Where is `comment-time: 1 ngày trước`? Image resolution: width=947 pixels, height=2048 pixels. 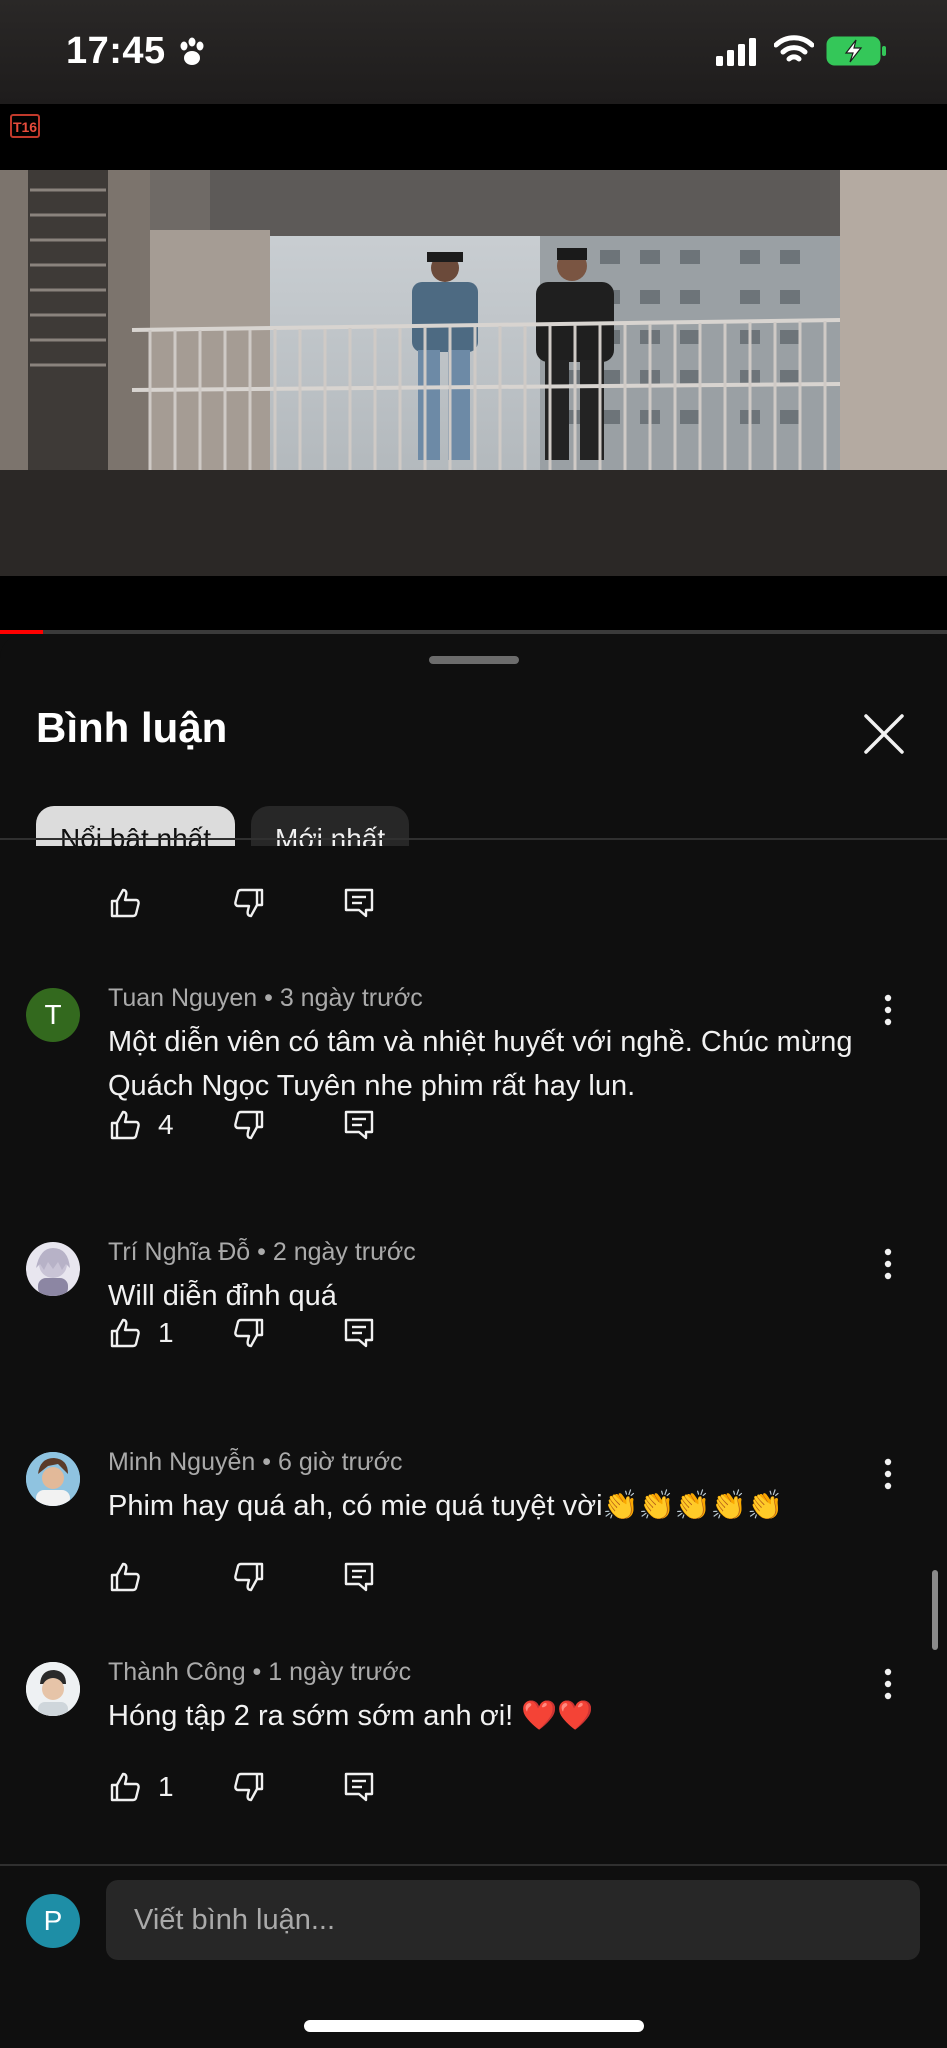
comment-time: 1 ngày trước is located at coordinates (340, 1672).